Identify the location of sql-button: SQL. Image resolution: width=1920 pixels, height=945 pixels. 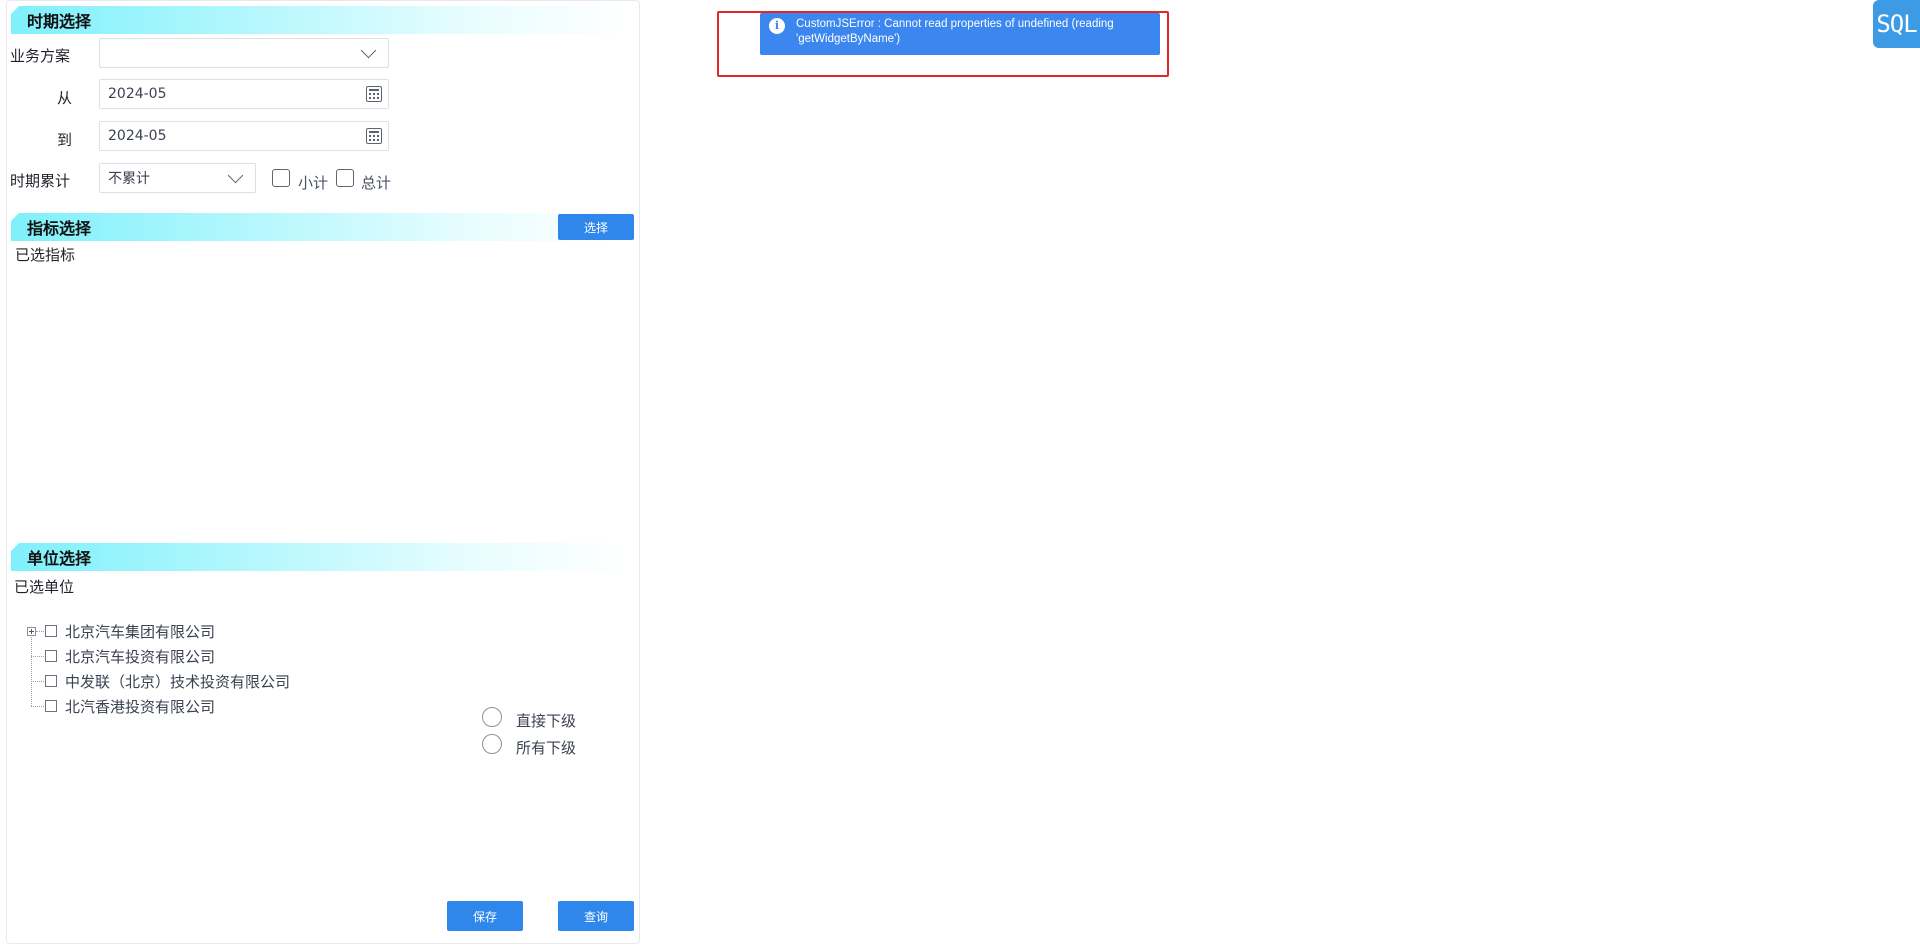
(1896, 24).